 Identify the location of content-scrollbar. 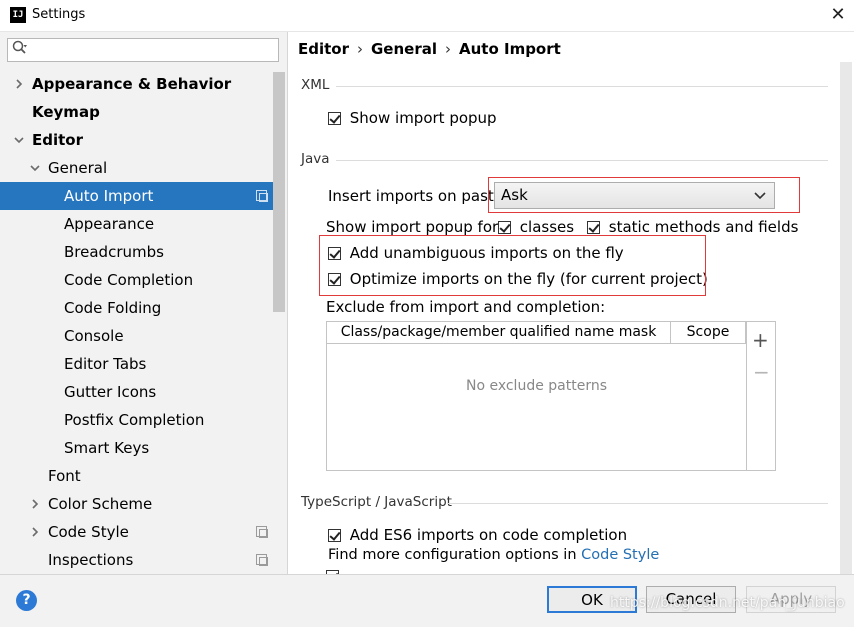
(846, 318).